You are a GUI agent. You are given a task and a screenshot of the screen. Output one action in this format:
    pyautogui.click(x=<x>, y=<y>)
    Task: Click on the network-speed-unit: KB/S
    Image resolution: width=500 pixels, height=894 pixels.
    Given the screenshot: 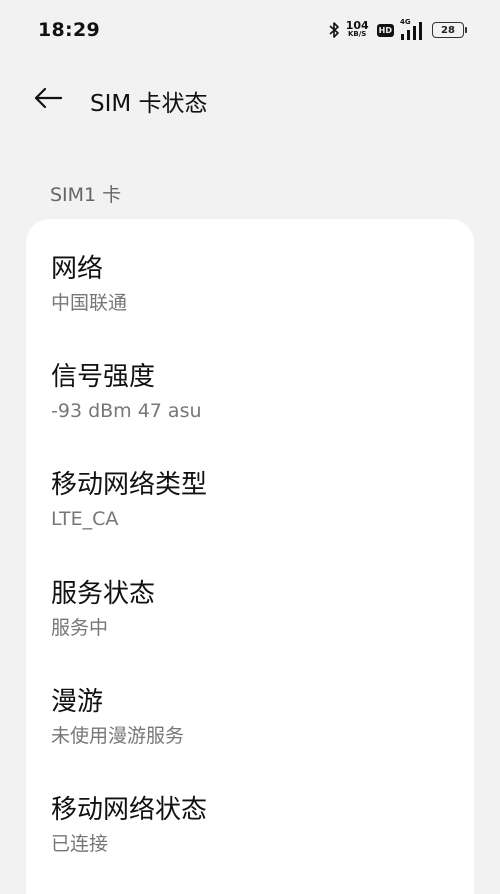 What is the action you would take?
    pyautogui.click(x=357, y=34)
    